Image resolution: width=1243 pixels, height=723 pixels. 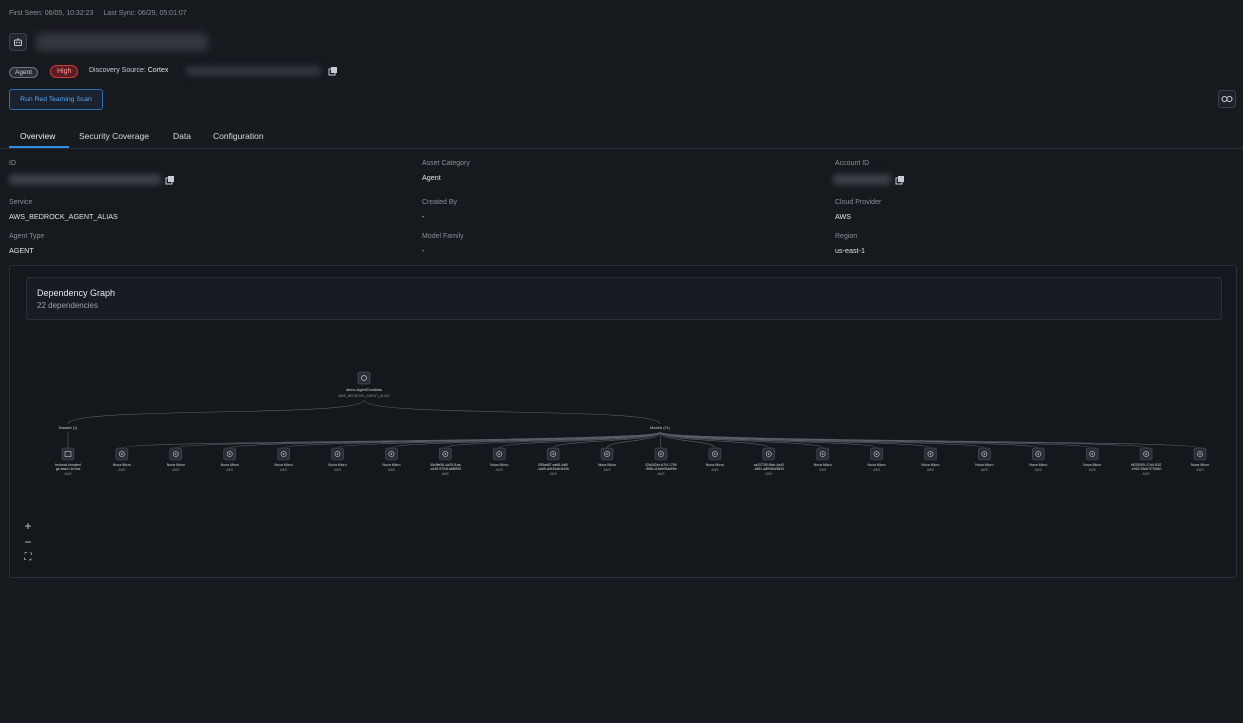 I want to click on tab-data: Data, so click(x=182, y=136).